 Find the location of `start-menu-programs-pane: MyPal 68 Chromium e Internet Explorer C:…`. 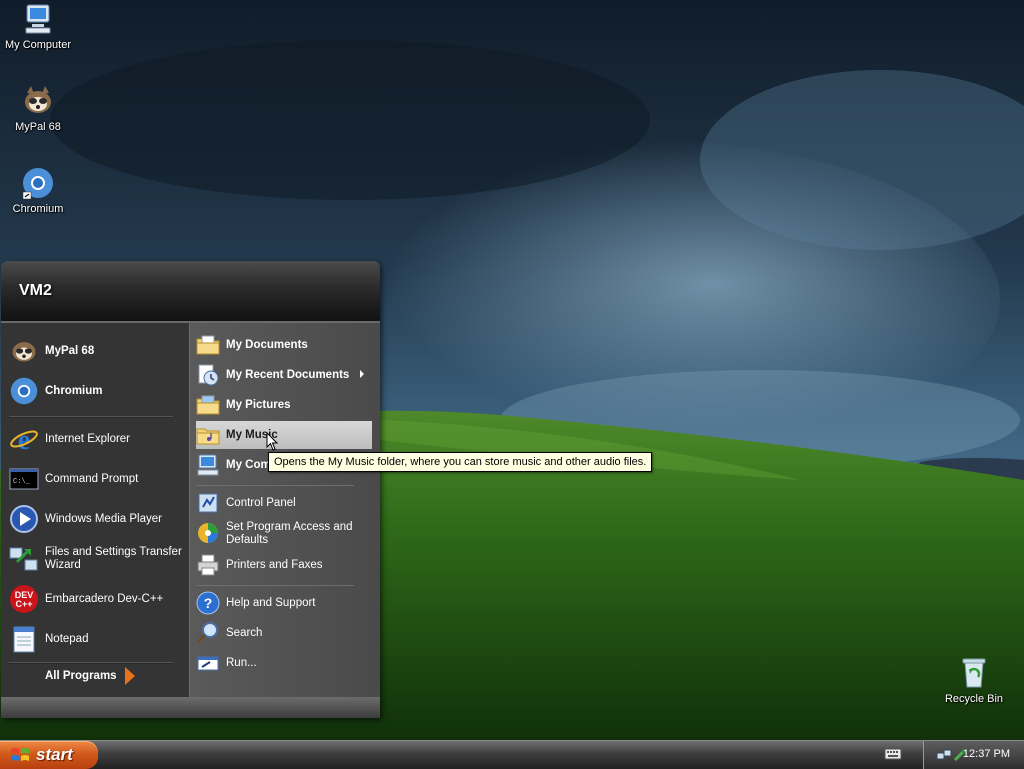

start-menu-programs-pane: MyPal 68 Chromium e Internet Explorer C:… is located at coordinates (95, 510).